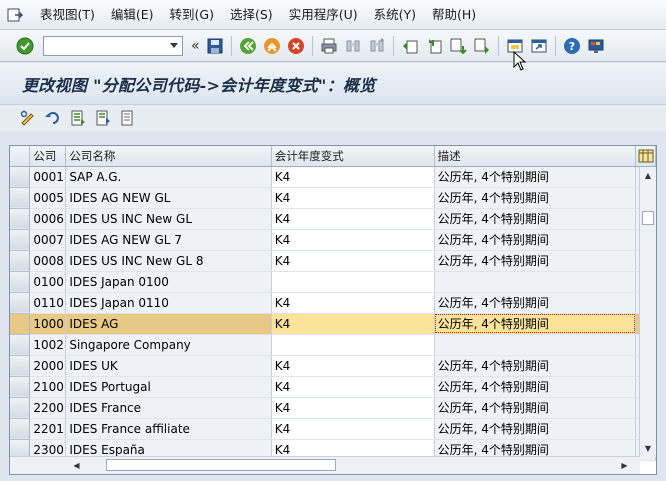 The height and width of the screenshot is (481, 666). Describe the element at coordinates (434, 46) in the screenshot. I see `prev-page-icon` at that location.